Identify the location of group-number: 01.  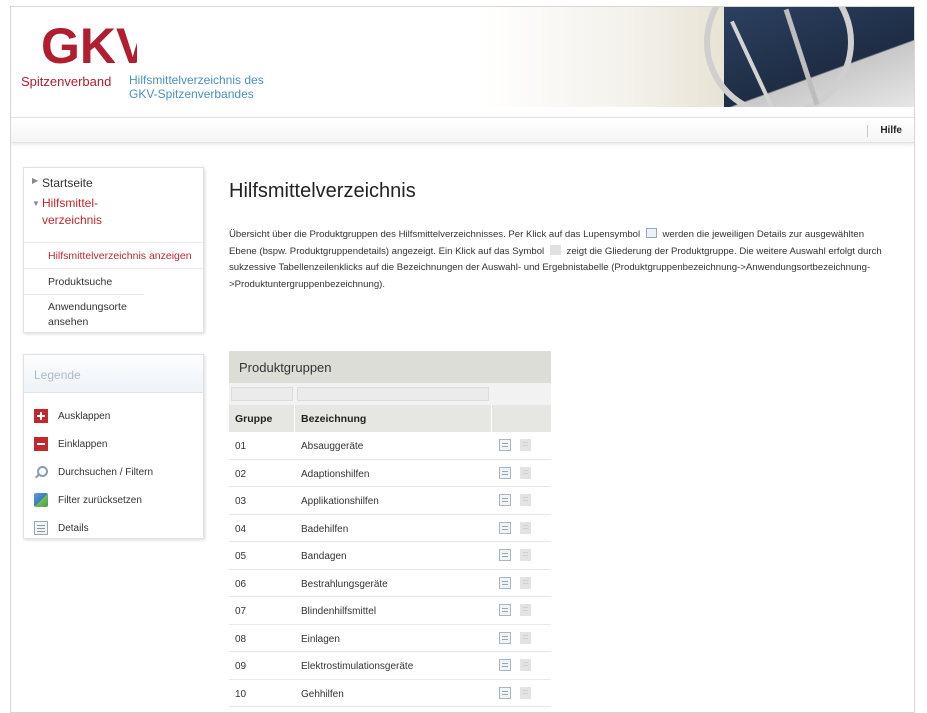
(241, 446).